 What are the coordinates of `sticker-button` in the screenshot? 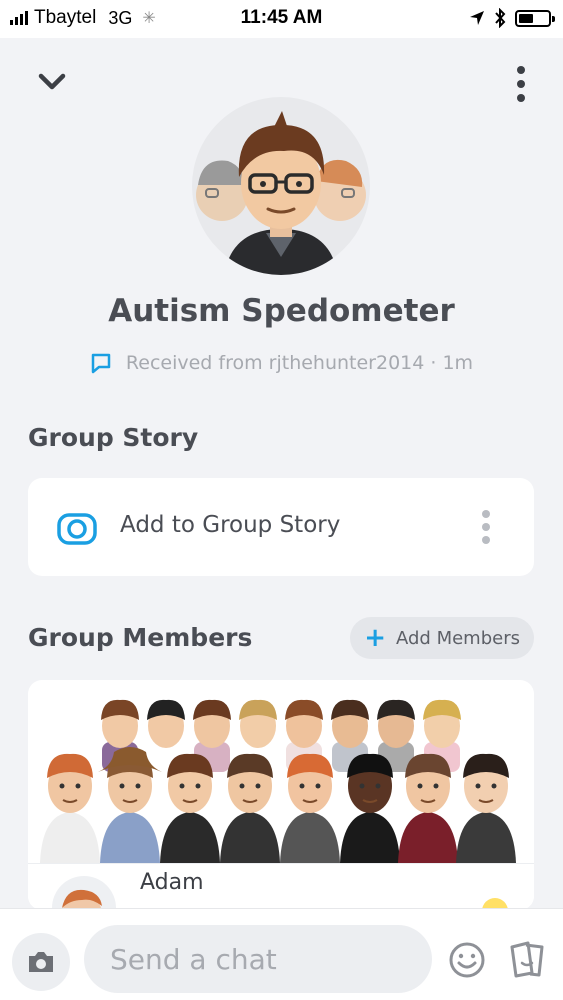 It's located at (528, 961).